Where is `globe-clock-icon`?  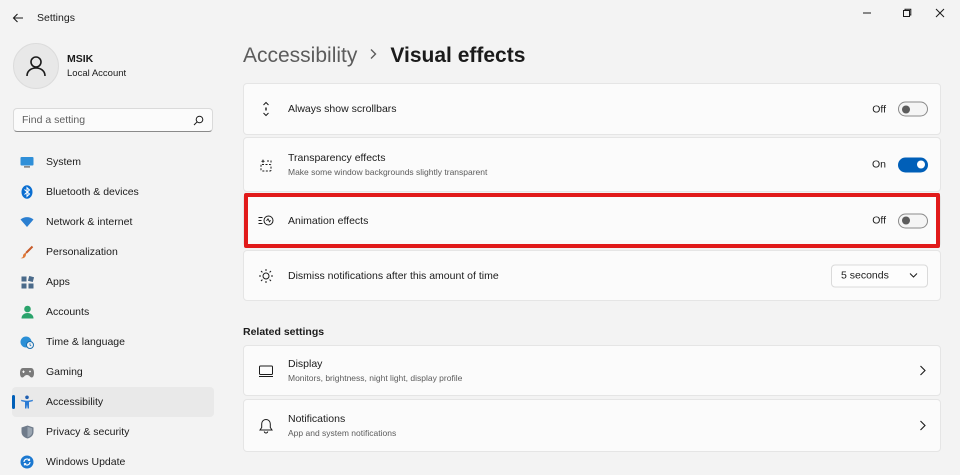 globe-clock-icon is located at coordinates (27, 342).